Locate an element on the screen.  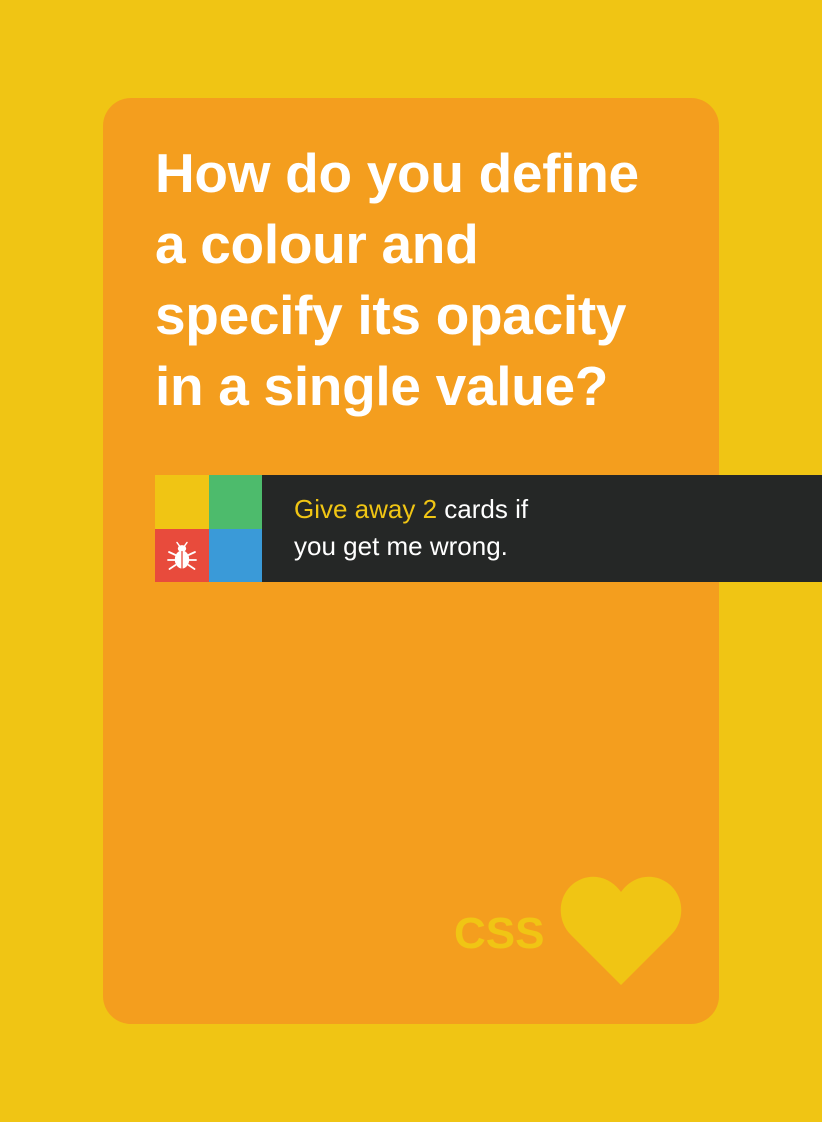
question-line-3: specify its opacity is located at coordinates (391, 315).